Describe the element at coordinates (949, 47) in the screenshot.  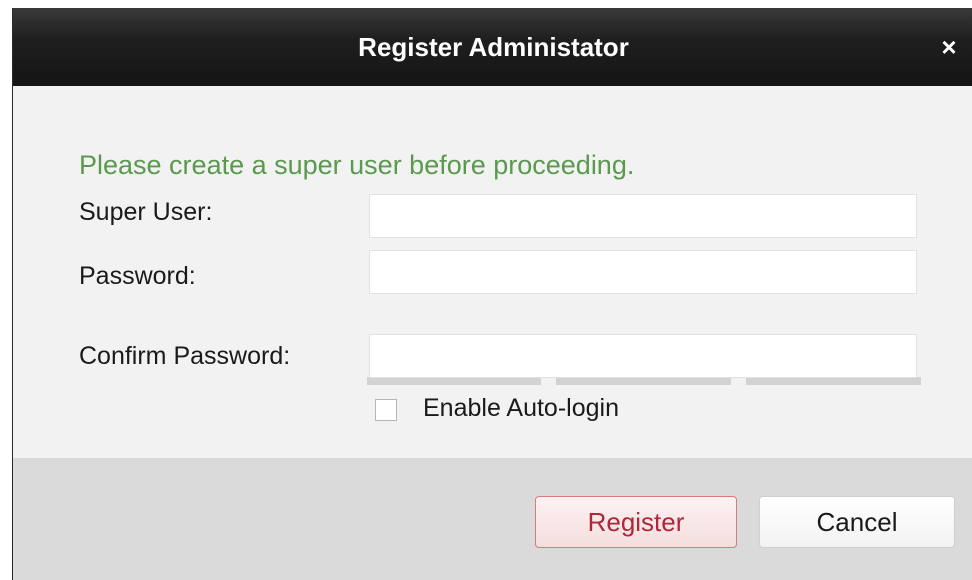
I see `close-icon: ×` at that location.